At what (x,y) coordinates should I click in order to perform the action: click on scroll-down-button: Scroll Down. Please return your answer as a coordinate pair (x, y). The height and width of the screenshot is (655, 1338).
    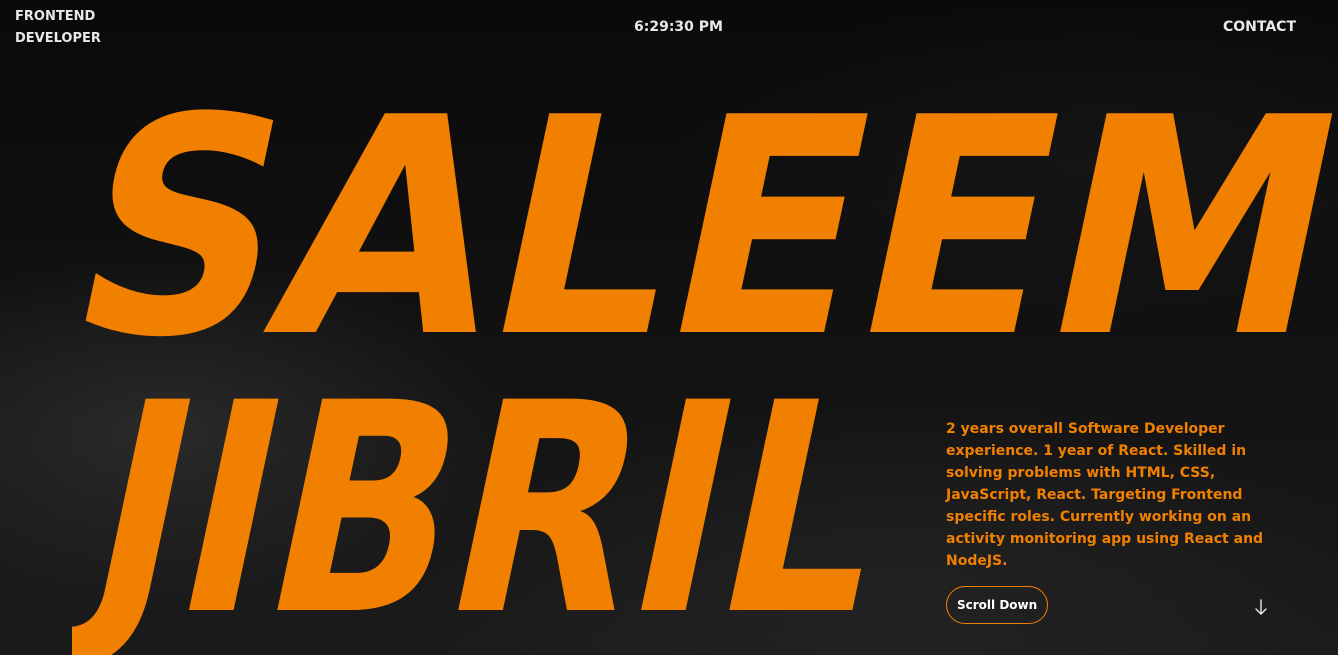
    Looking at the image, I should click on (997, 605).